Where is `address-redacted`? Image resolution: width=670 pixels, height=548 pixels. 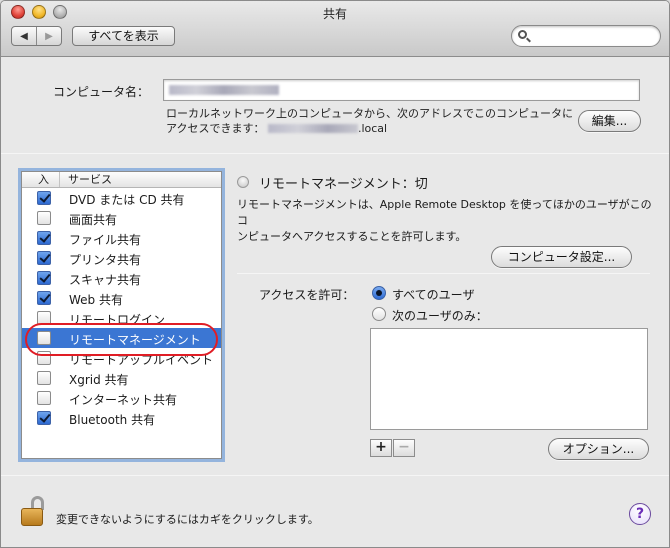
address-redacted is located at coordinates (312, 128).